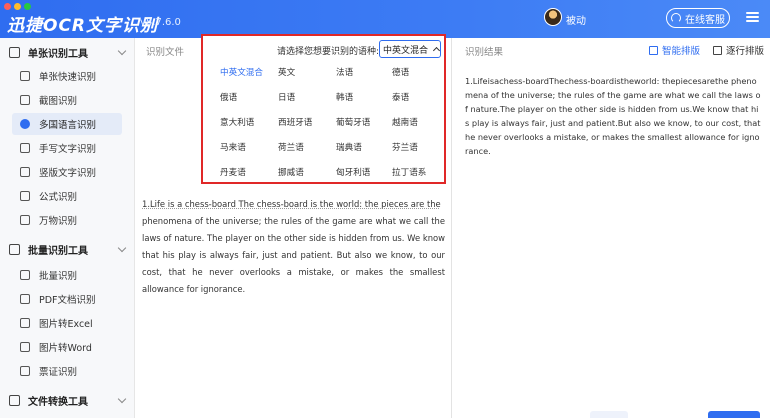  What do you see at coordinates (400, 97) in the screenshot?
I see `language-option: 泰语` at bounding box center [400, 97].